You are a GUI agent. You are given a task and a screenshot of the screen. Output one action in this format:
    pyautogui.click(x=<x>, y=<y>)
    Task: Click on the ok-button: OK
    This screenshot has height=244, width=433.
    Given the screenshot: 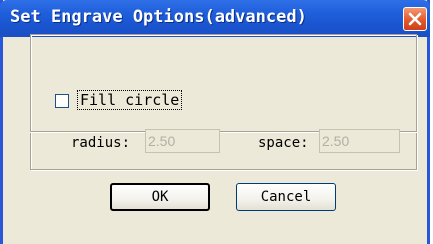 What is the action you would take?
    pyautogui.click(x=160, y=197)
    